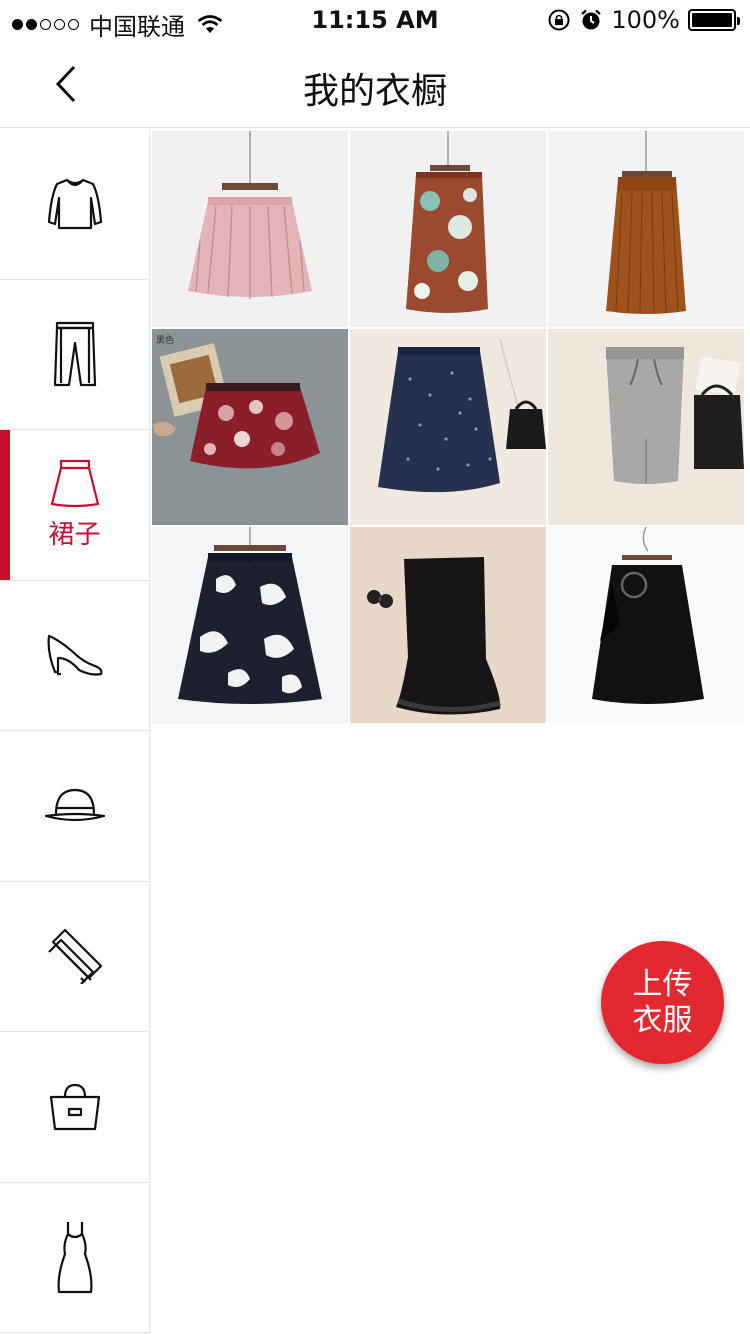  I want to click on category-label-skirts: 裙子, so click(74, 535).